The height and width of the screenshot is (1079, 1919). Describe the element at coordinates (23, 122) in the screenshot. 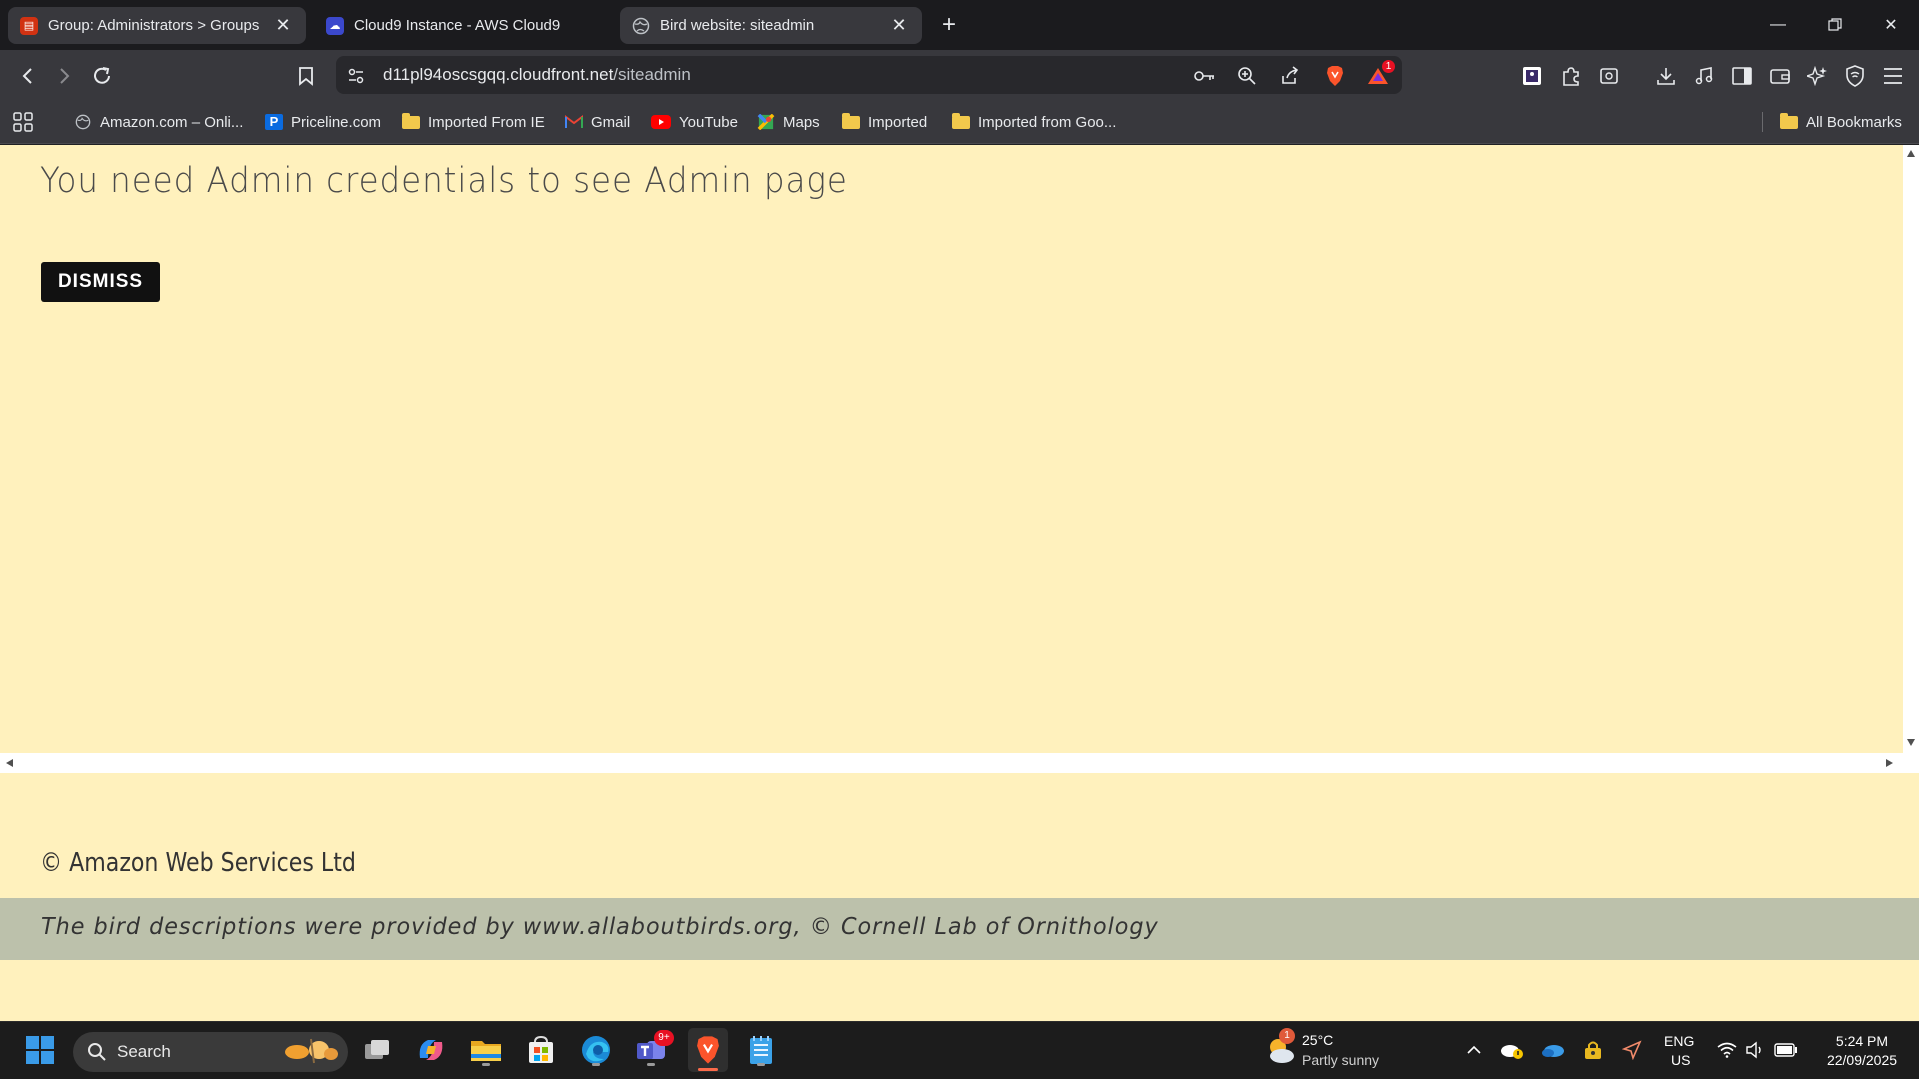

I see `apps-grid-icon` at that location.